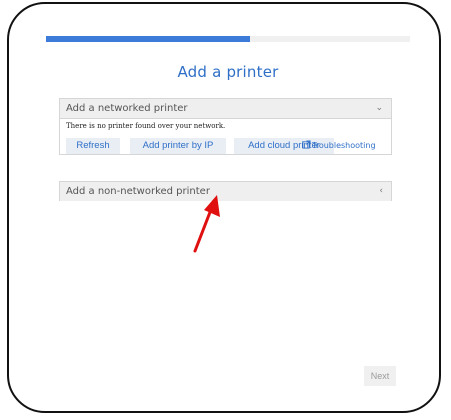 This screenshot has height=420, width=451. What do you see at coordinates (381, 191) in the screenshot?
I see `chevron-left-icon: ‹` at bounding box center [381, 191].